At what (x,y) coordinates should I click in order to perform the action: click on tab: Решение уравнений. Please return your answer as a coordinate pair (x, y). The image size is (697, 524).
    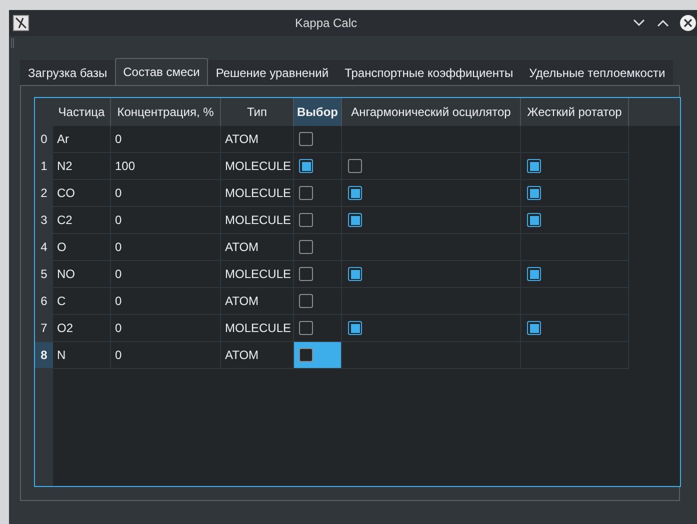
    Looking at the image, I should click on (272, 72).